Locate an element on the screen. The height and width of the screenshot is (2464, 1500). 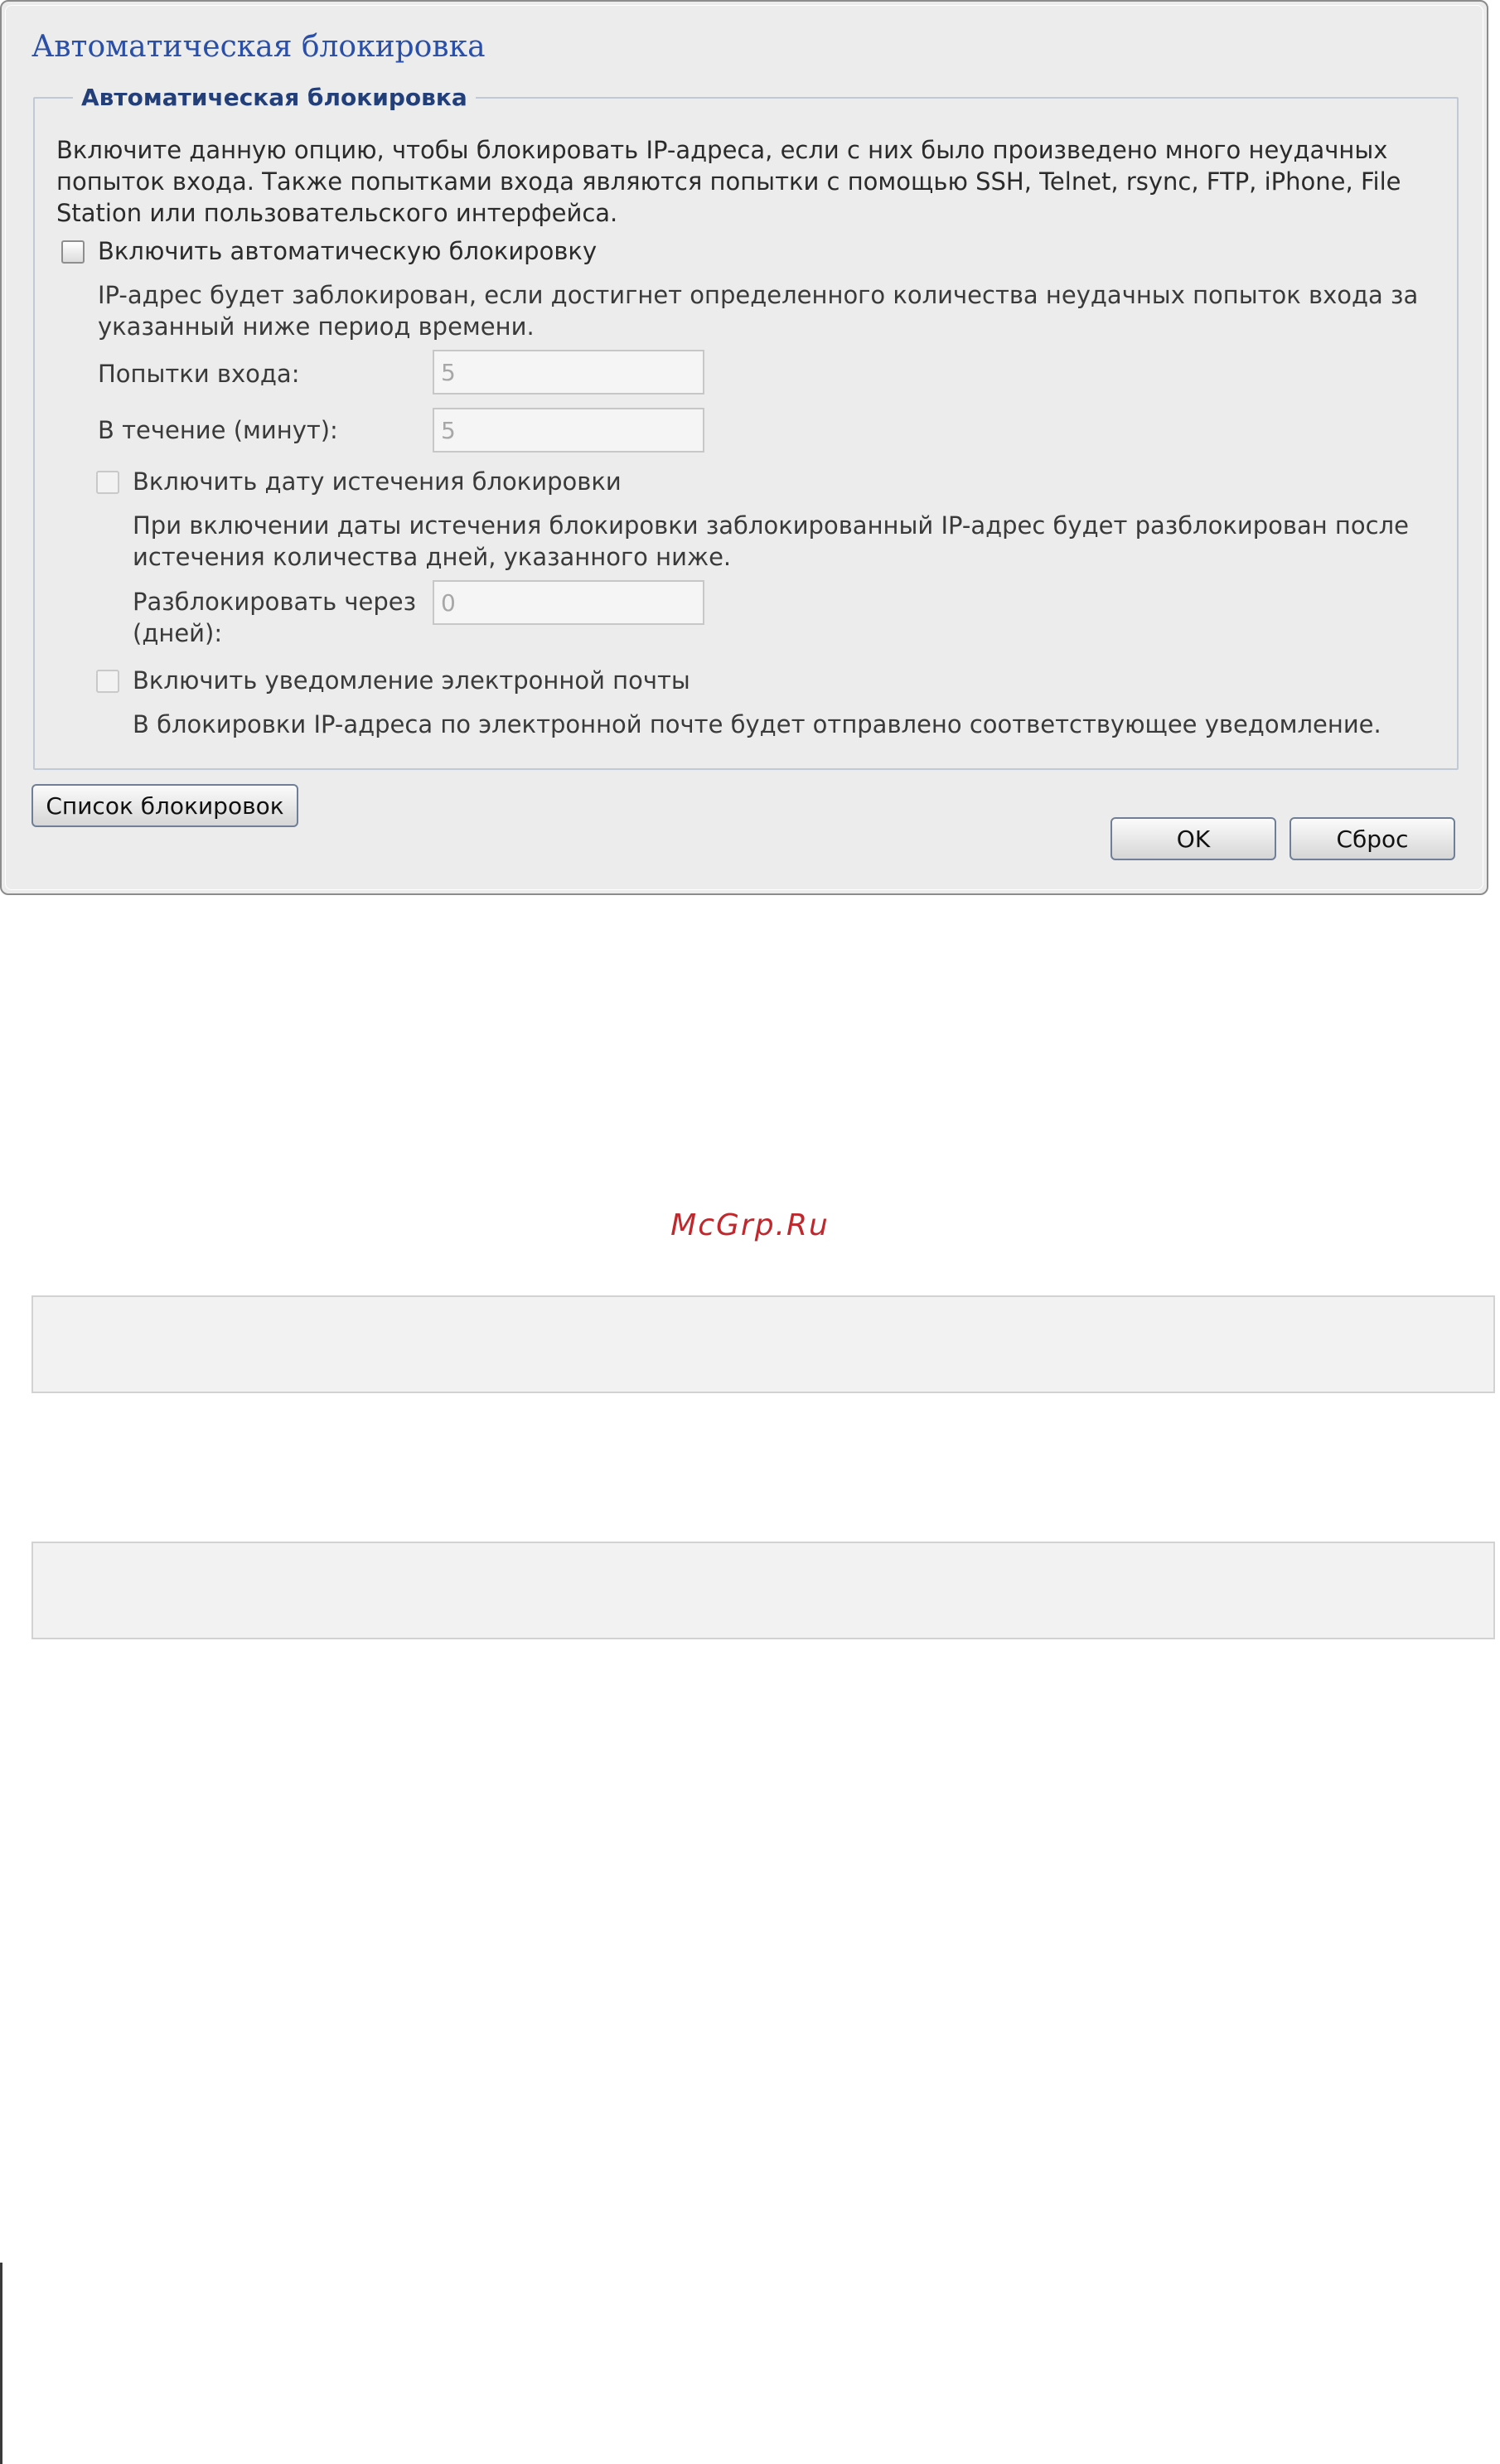
unblock-after-input is located at coordinates (568, 602).